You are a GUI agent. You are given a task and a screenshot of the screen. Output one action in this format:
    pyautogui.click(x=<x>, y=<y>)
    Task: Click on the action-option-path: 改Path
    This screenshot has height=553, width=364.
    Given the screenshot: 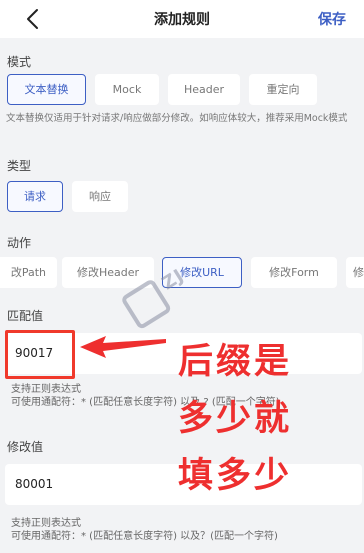 What is the action you would take?
    pyautogui.click(x=28, y=272)
    